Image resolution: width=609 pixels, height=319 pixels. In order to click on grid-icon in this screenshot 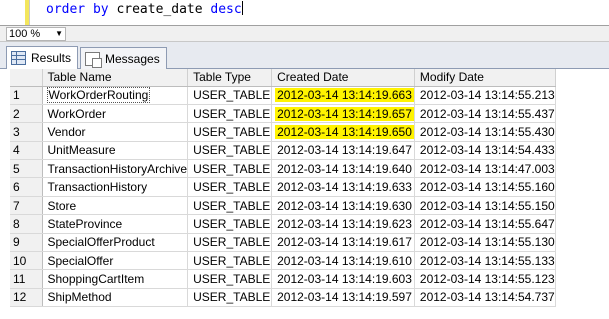, I will do `click(18, 58)`.